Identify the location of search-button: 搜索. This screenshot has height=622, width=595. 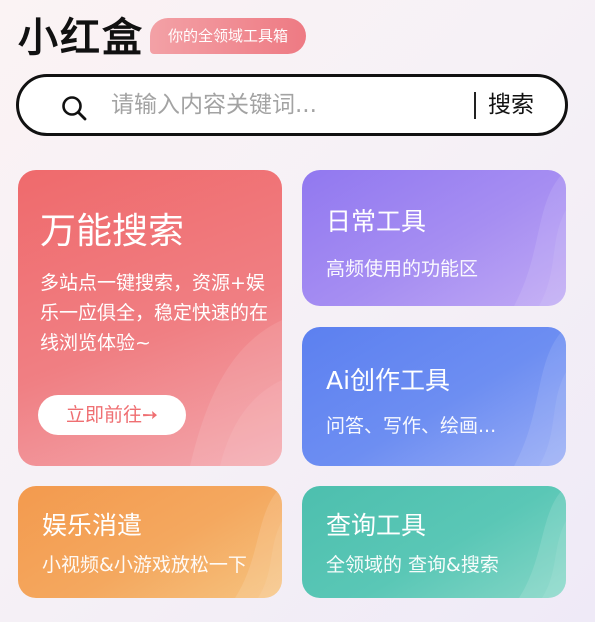
(511, 105).